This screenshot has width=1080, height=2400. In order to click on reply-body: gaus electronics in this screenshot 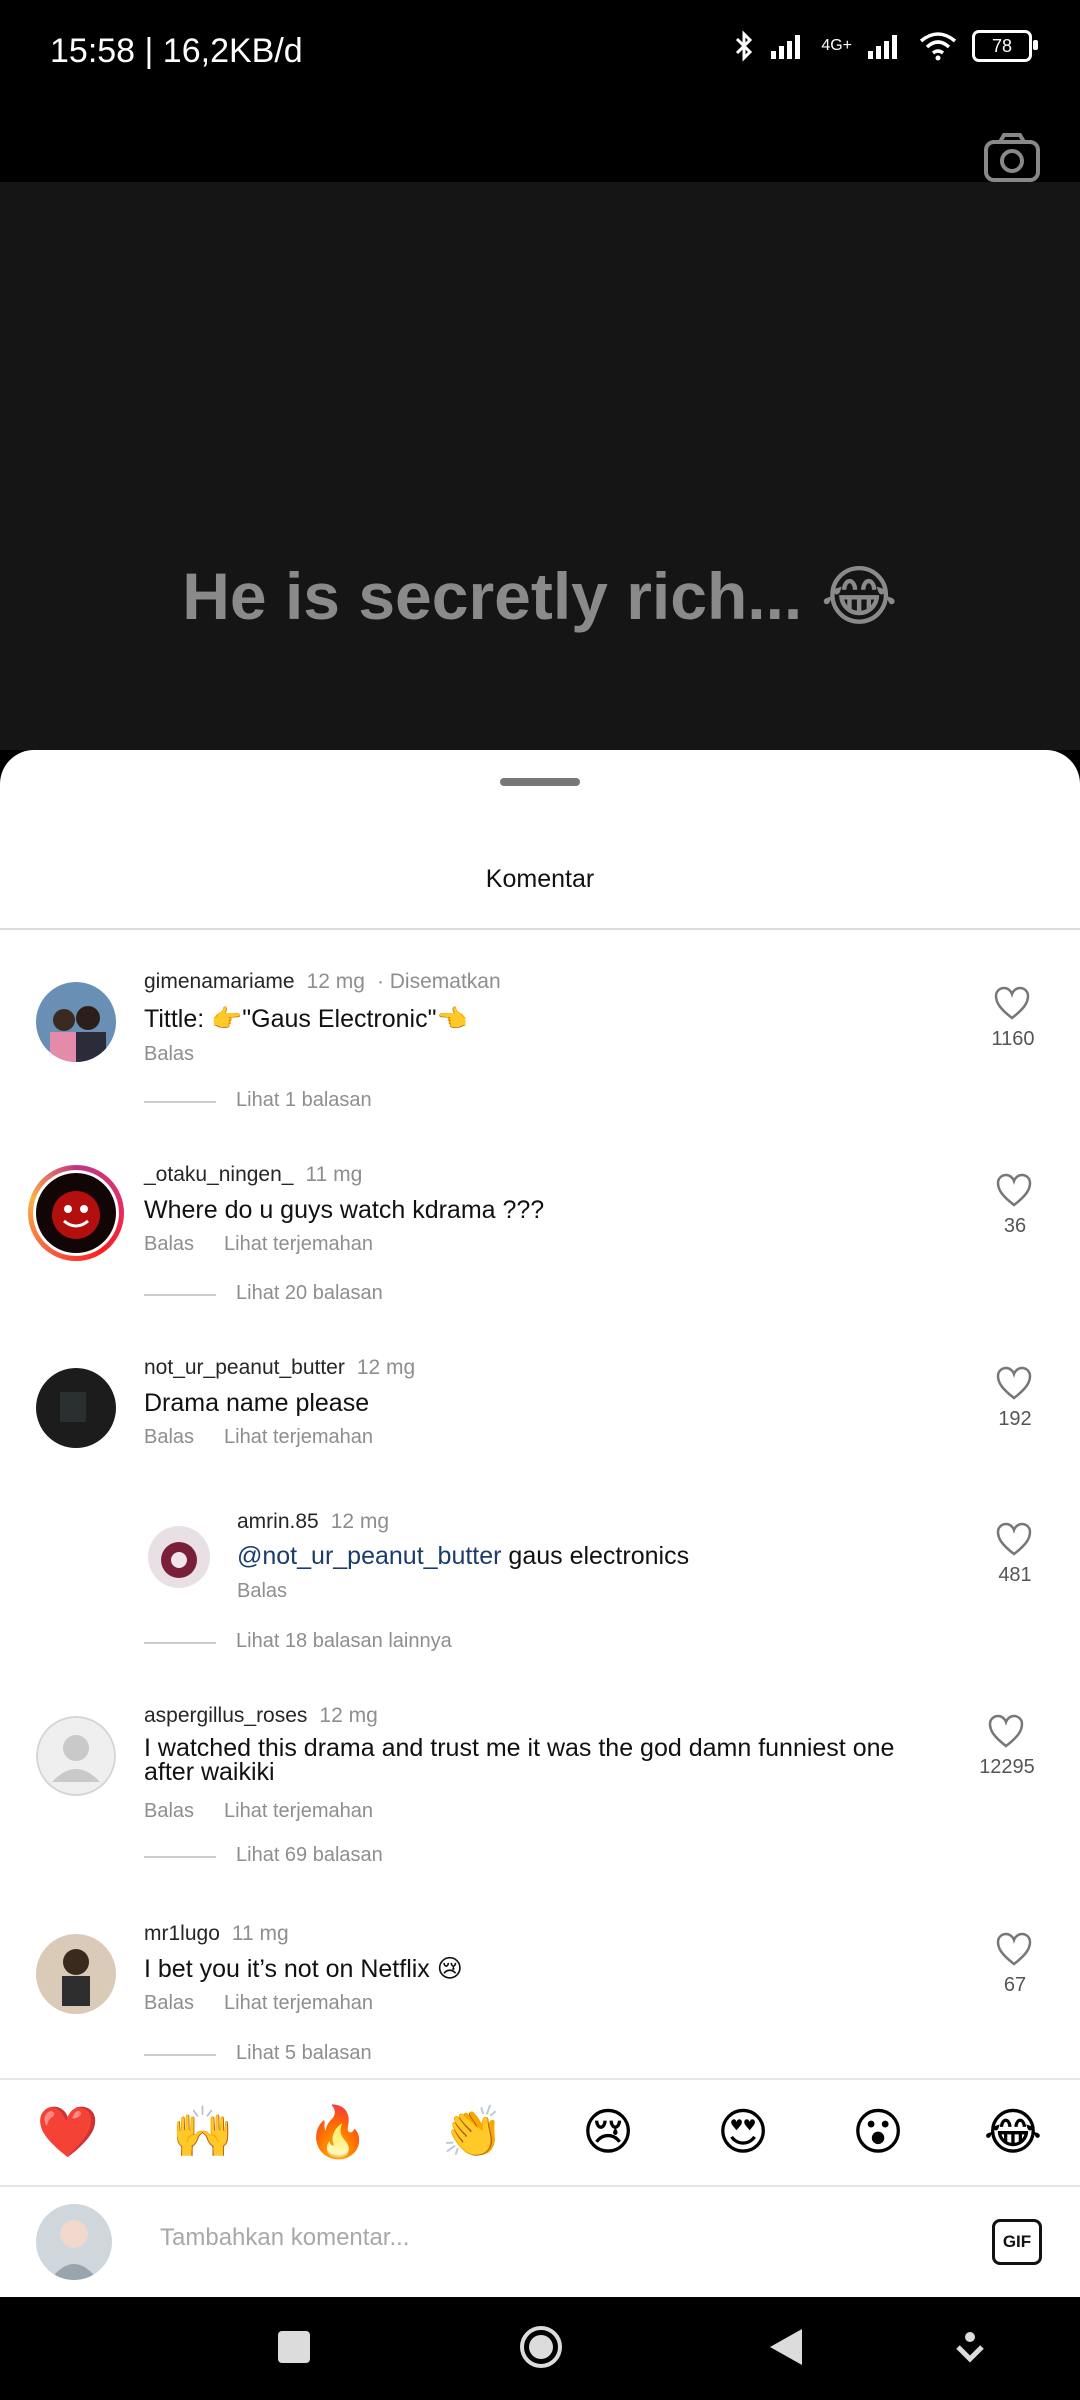, I will do `click(595, 1556)`.